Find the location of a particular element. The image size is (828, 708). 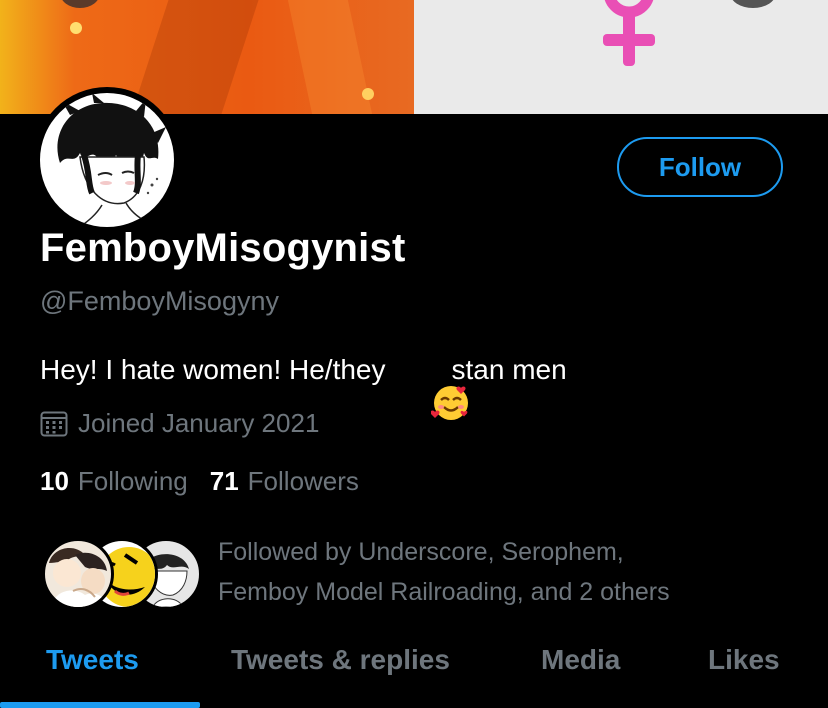

bio-text: Hey! I hate women! He/they is located at coordinates (213, 369).